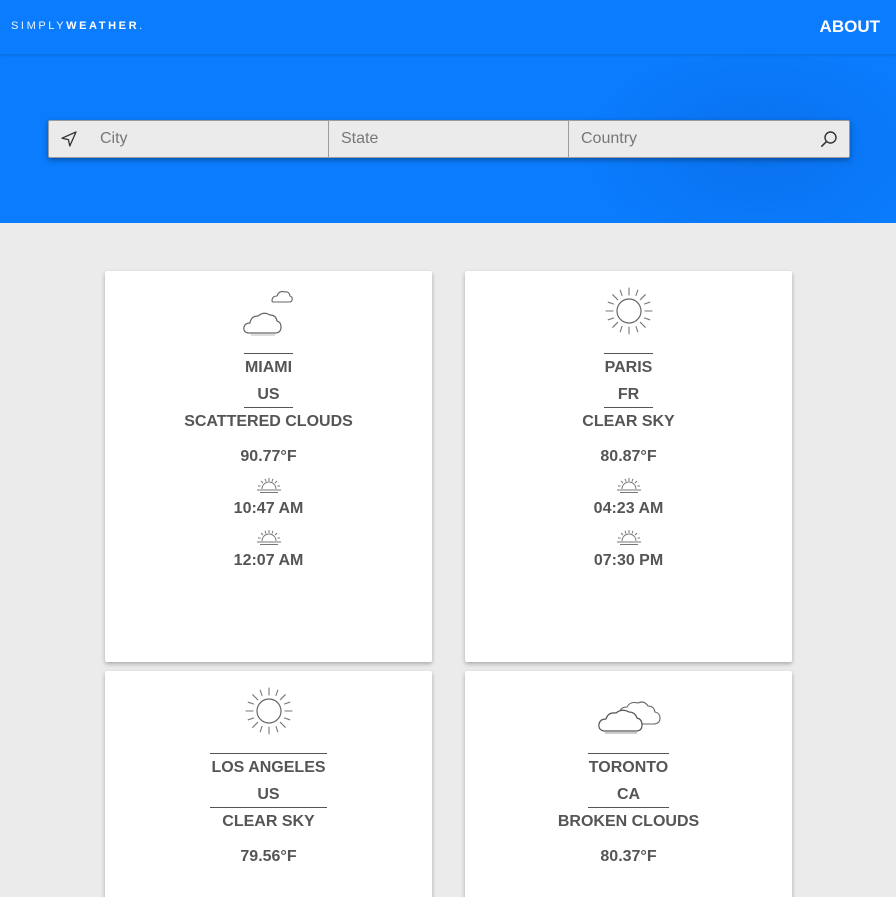  Describe the element at coordinates (268, 421) in the screenshot. I see `weather-description: SCATTERED CLOUDS` at that location.